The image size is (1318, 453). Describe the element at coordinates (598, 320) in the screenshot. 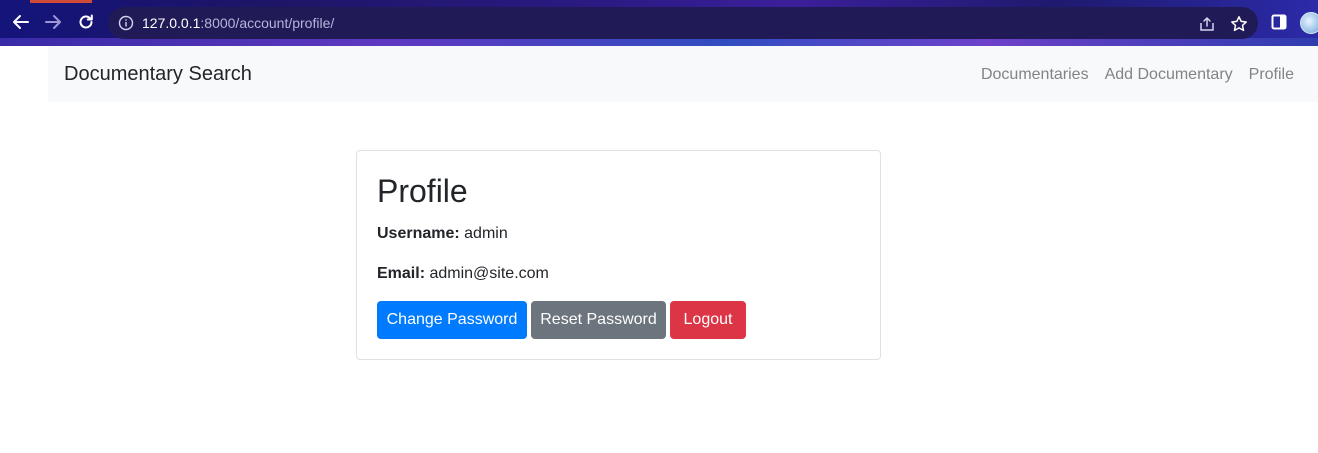

I see `reset-password-button: Reset Password` at that location.